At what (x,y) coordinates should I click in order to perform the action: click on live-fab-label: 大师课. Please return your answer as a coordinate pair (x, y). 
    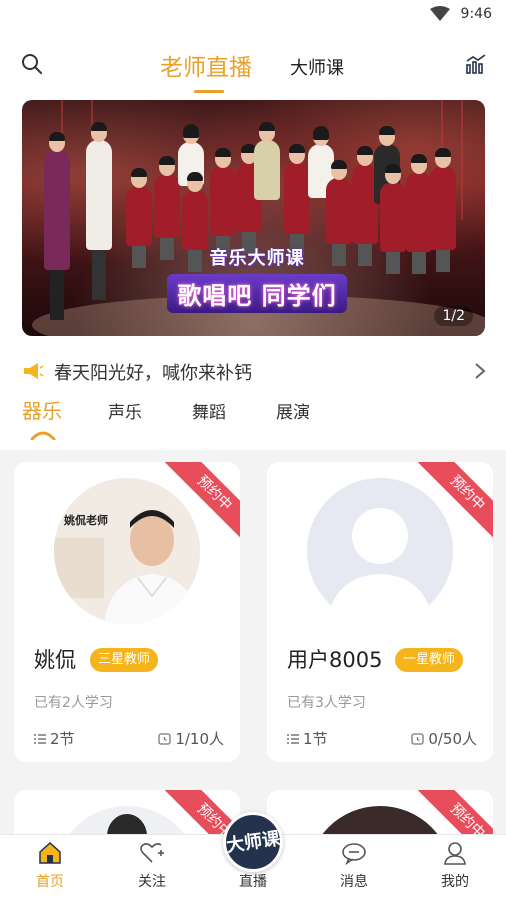
    Looking at the image, I should click on (253, 842).